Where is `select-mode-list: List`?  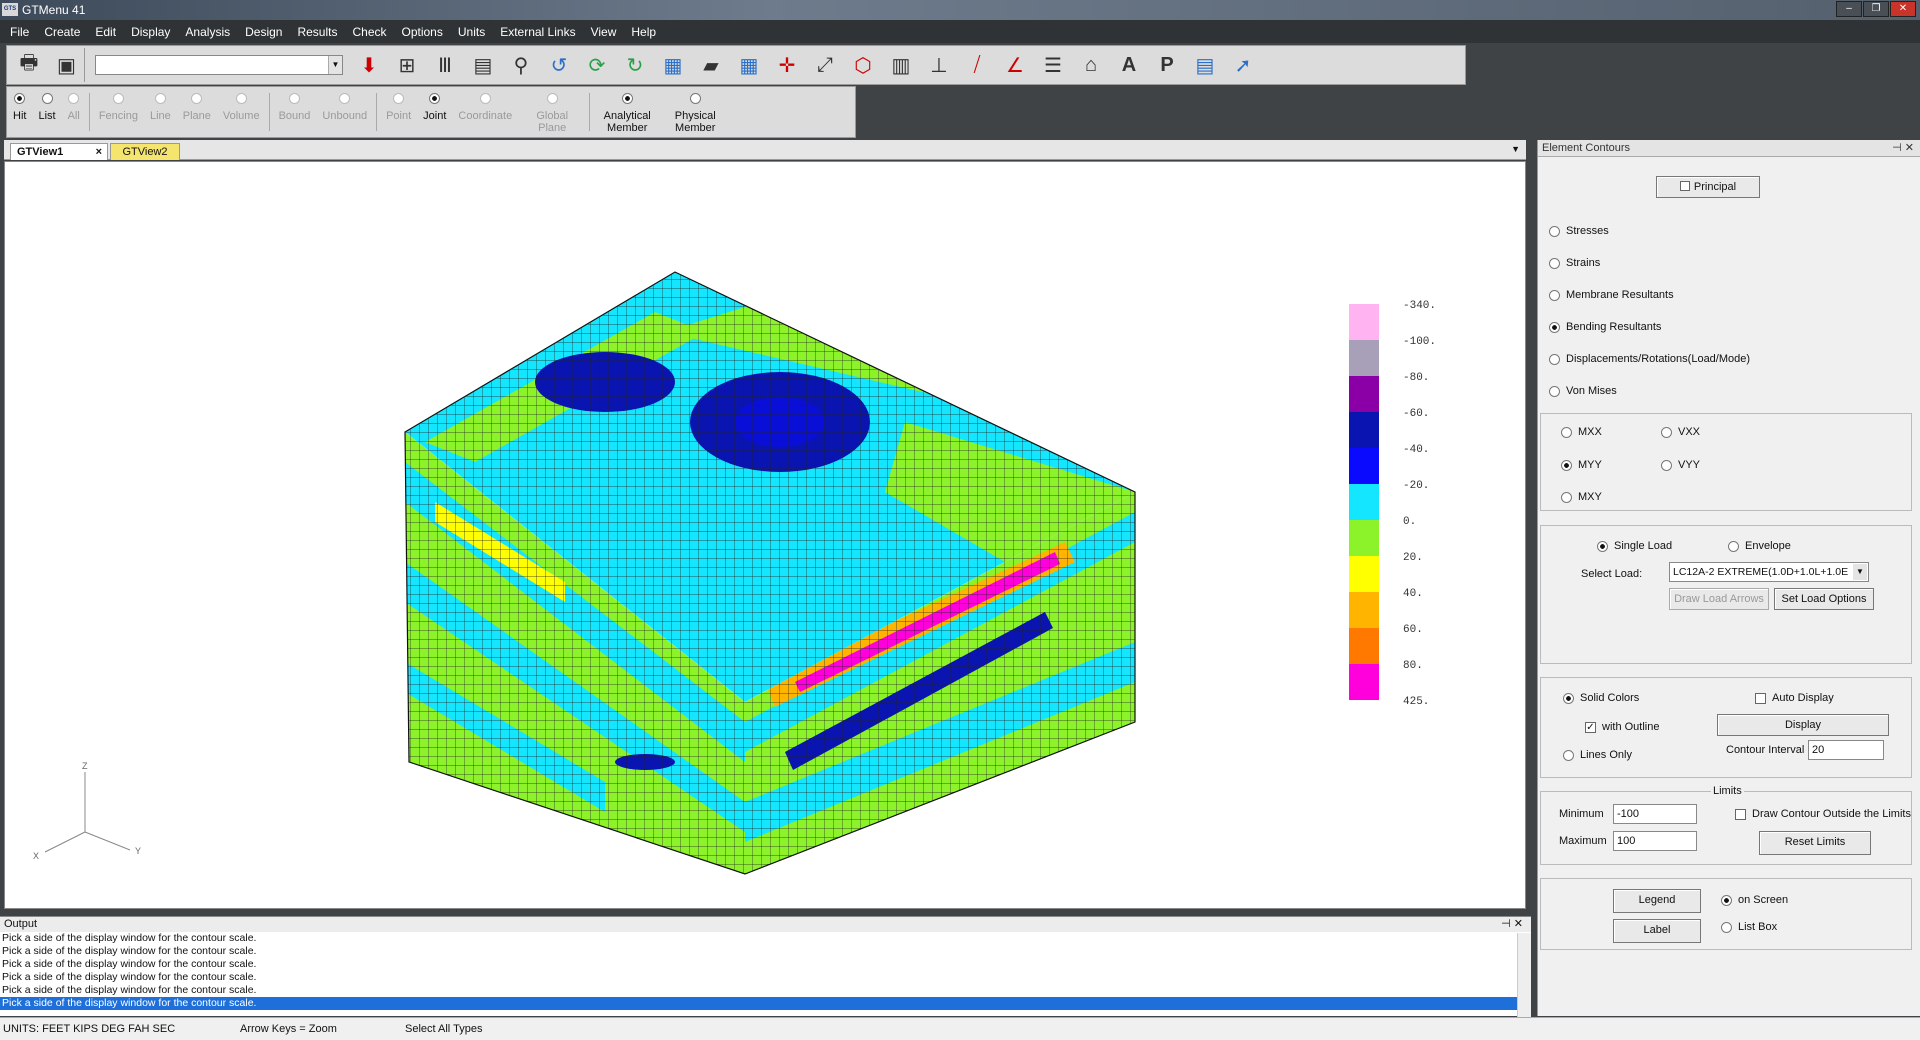
select-mode-list: List is located at coordinates (46, 112).